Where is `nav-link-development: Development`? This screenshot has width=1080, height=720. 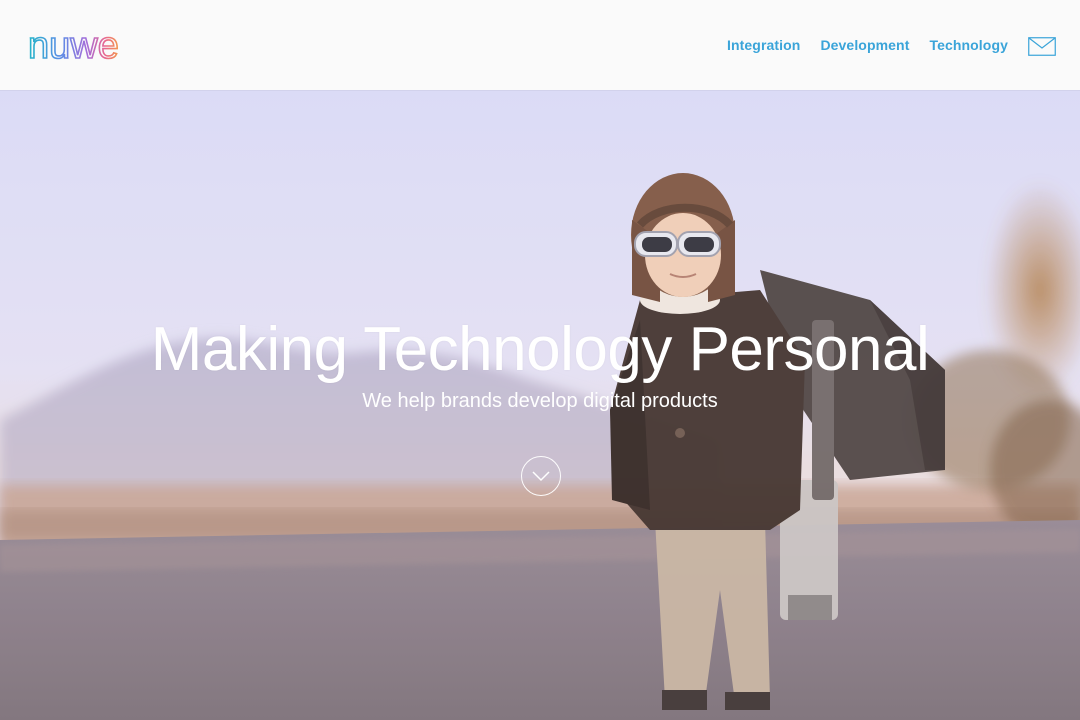 nav-link-development: Development is located at coordinates (864, 45).